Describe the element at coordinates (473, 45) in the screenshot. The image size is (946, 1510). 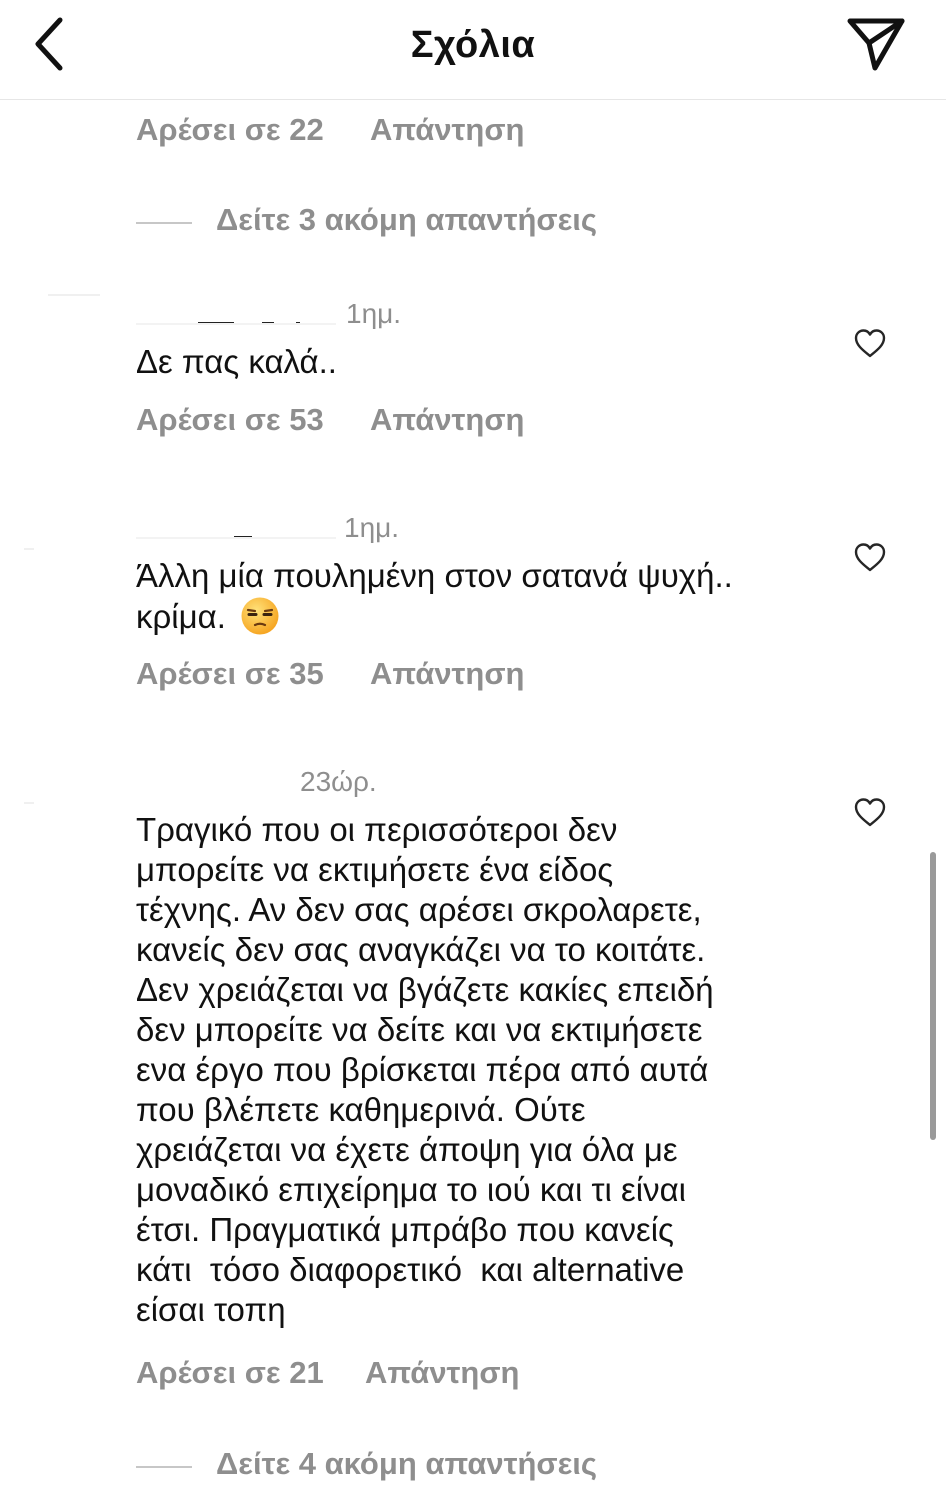
I see `page-title: Σχόλια` at that location.